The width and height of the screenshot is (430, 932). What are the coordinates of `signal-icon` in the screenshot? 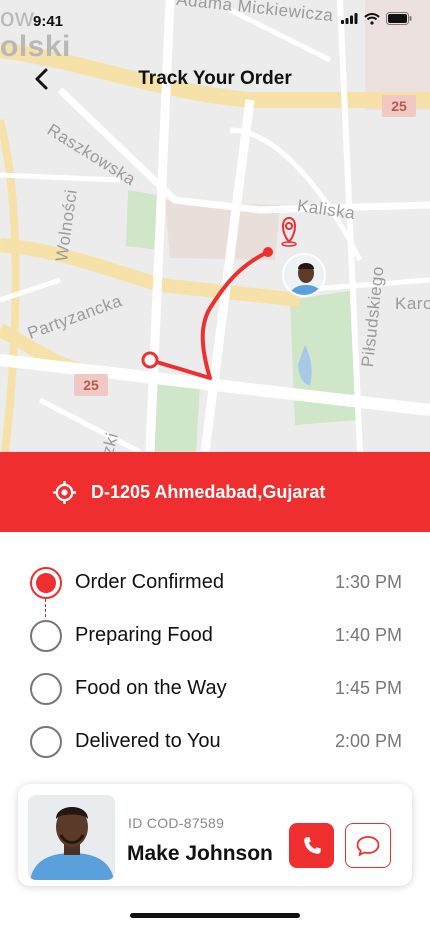 It's located at (349, 18).